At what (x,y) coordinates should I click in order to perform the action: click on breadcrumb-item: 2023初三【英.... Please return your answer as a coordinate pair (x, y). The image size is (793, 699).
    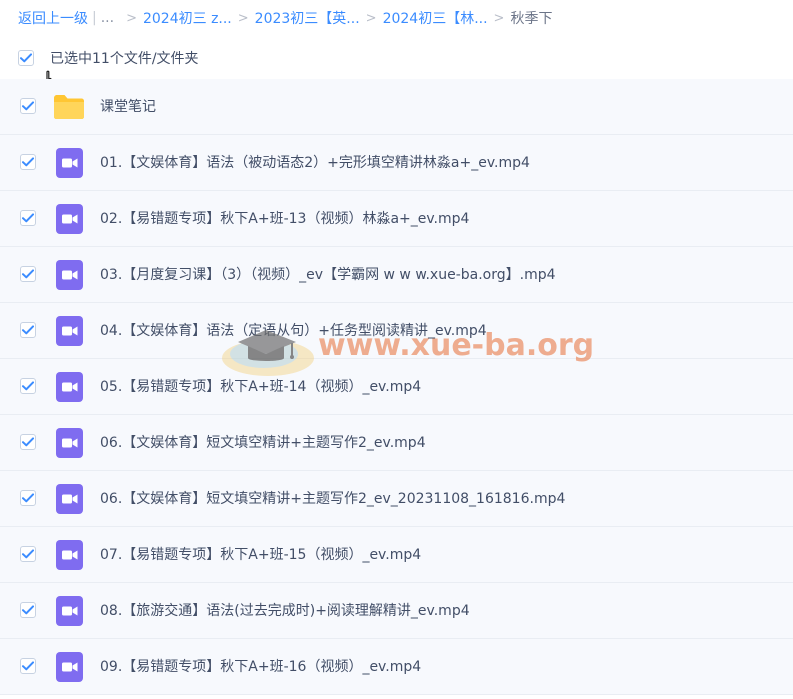
    Looking at the image, I should click on (307, 18).